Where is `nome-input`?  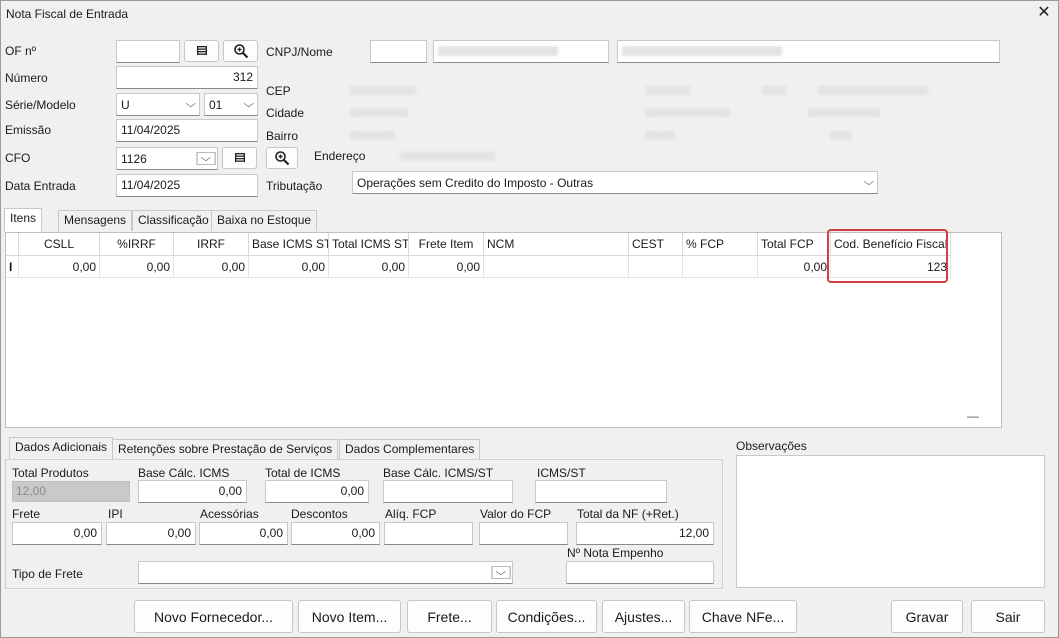 nome-input is located at coordinates (808, 51).